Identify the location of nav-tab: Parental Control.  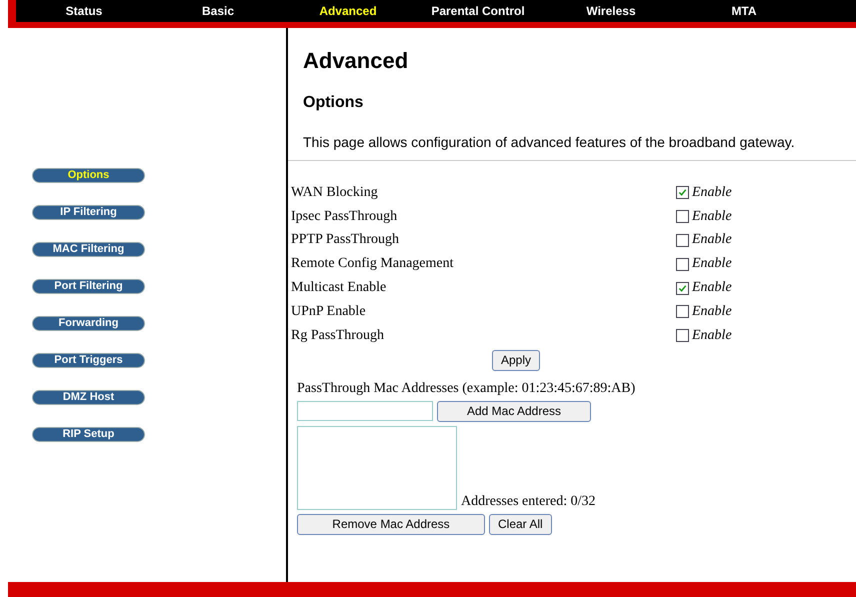
(478, 11).